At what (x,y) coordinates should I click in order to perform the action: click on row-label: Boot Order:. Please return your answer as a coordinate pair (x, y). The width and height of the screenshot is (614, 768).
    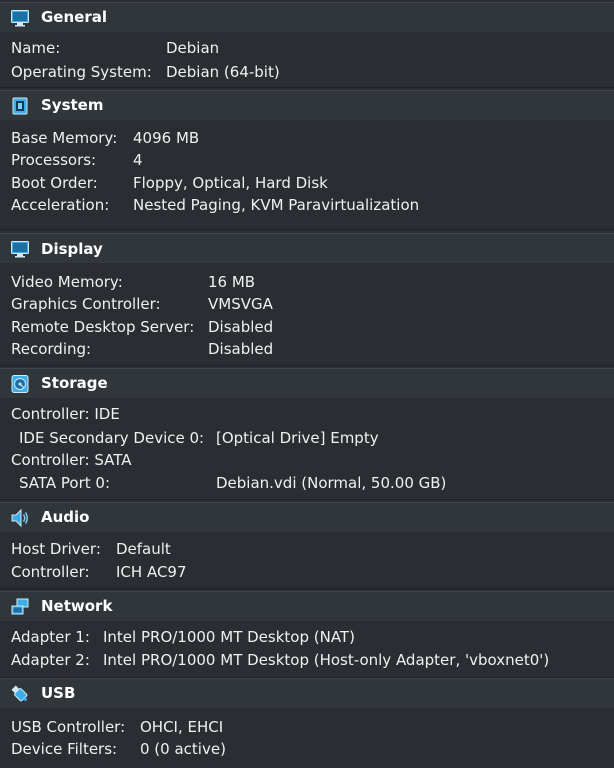
    Looking at the image, I should click on (54, 183).